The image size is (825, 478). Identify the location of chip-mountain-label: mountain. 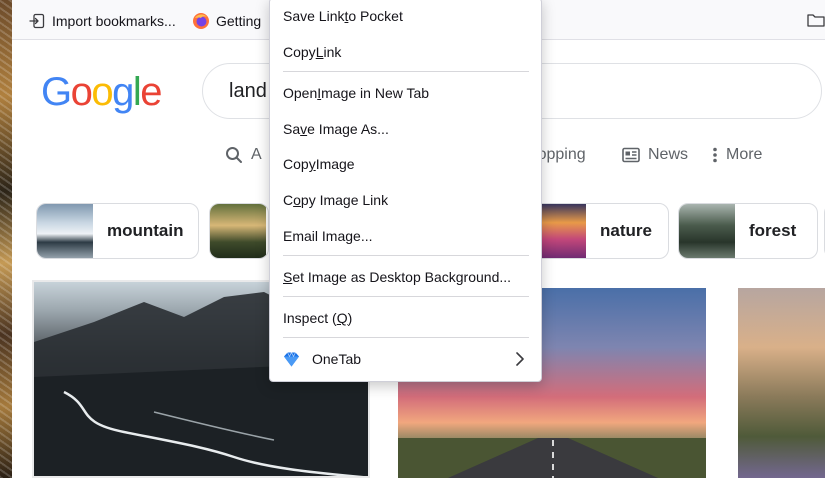
(145, 230).